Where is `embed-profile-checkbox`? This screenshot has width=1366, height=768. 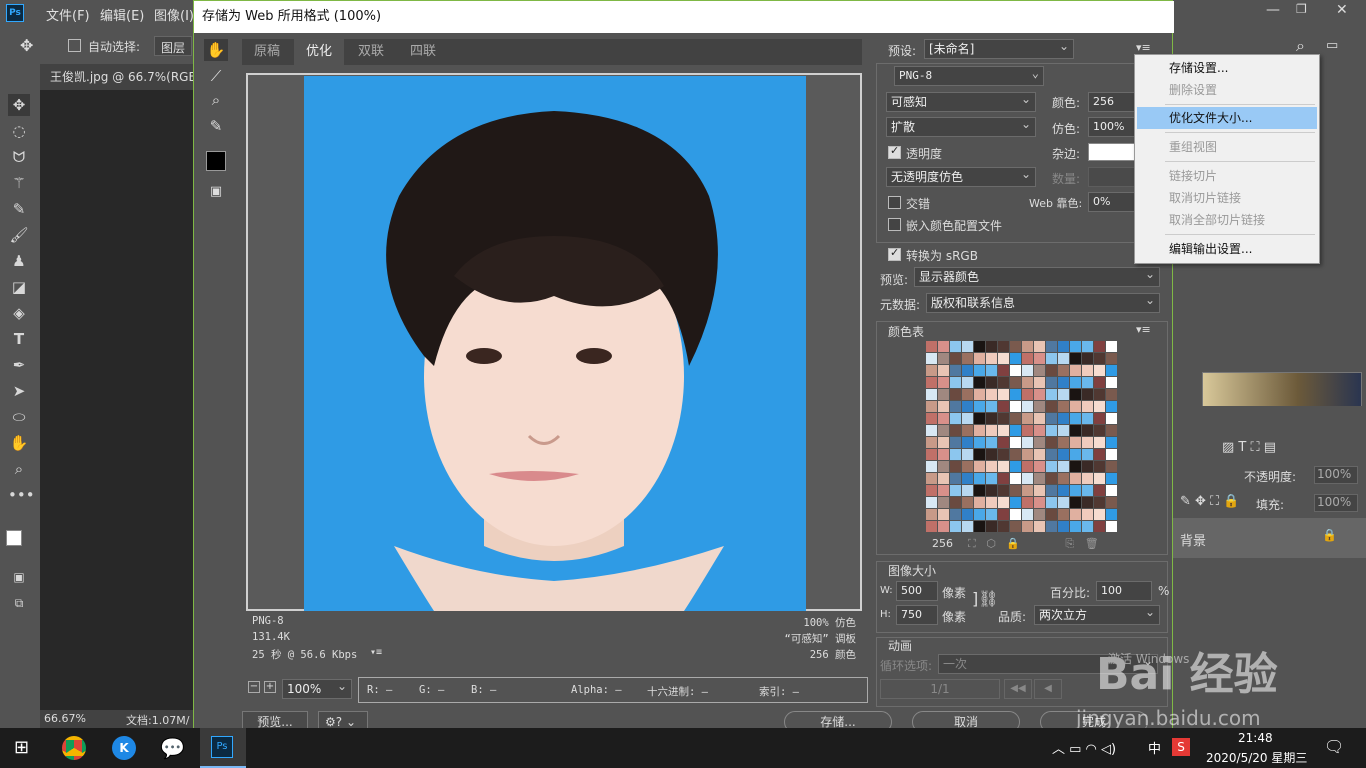
embed-profile-checkbox is located at coordinates (894, 224).